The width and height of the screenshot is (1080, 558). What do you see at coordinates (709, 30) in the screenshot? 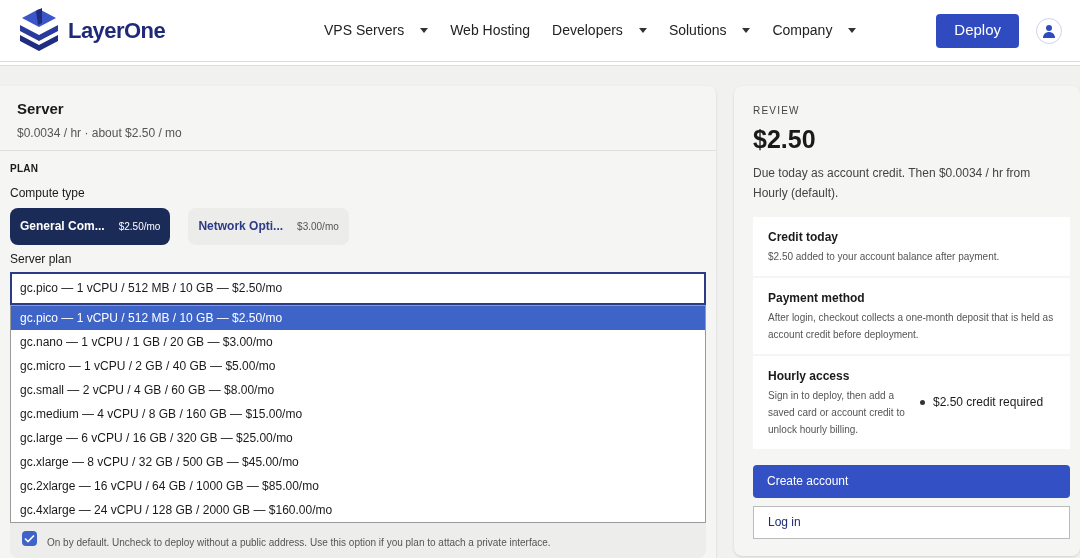
I see `nav-link: Solutions` at bounding box center [709, 30].